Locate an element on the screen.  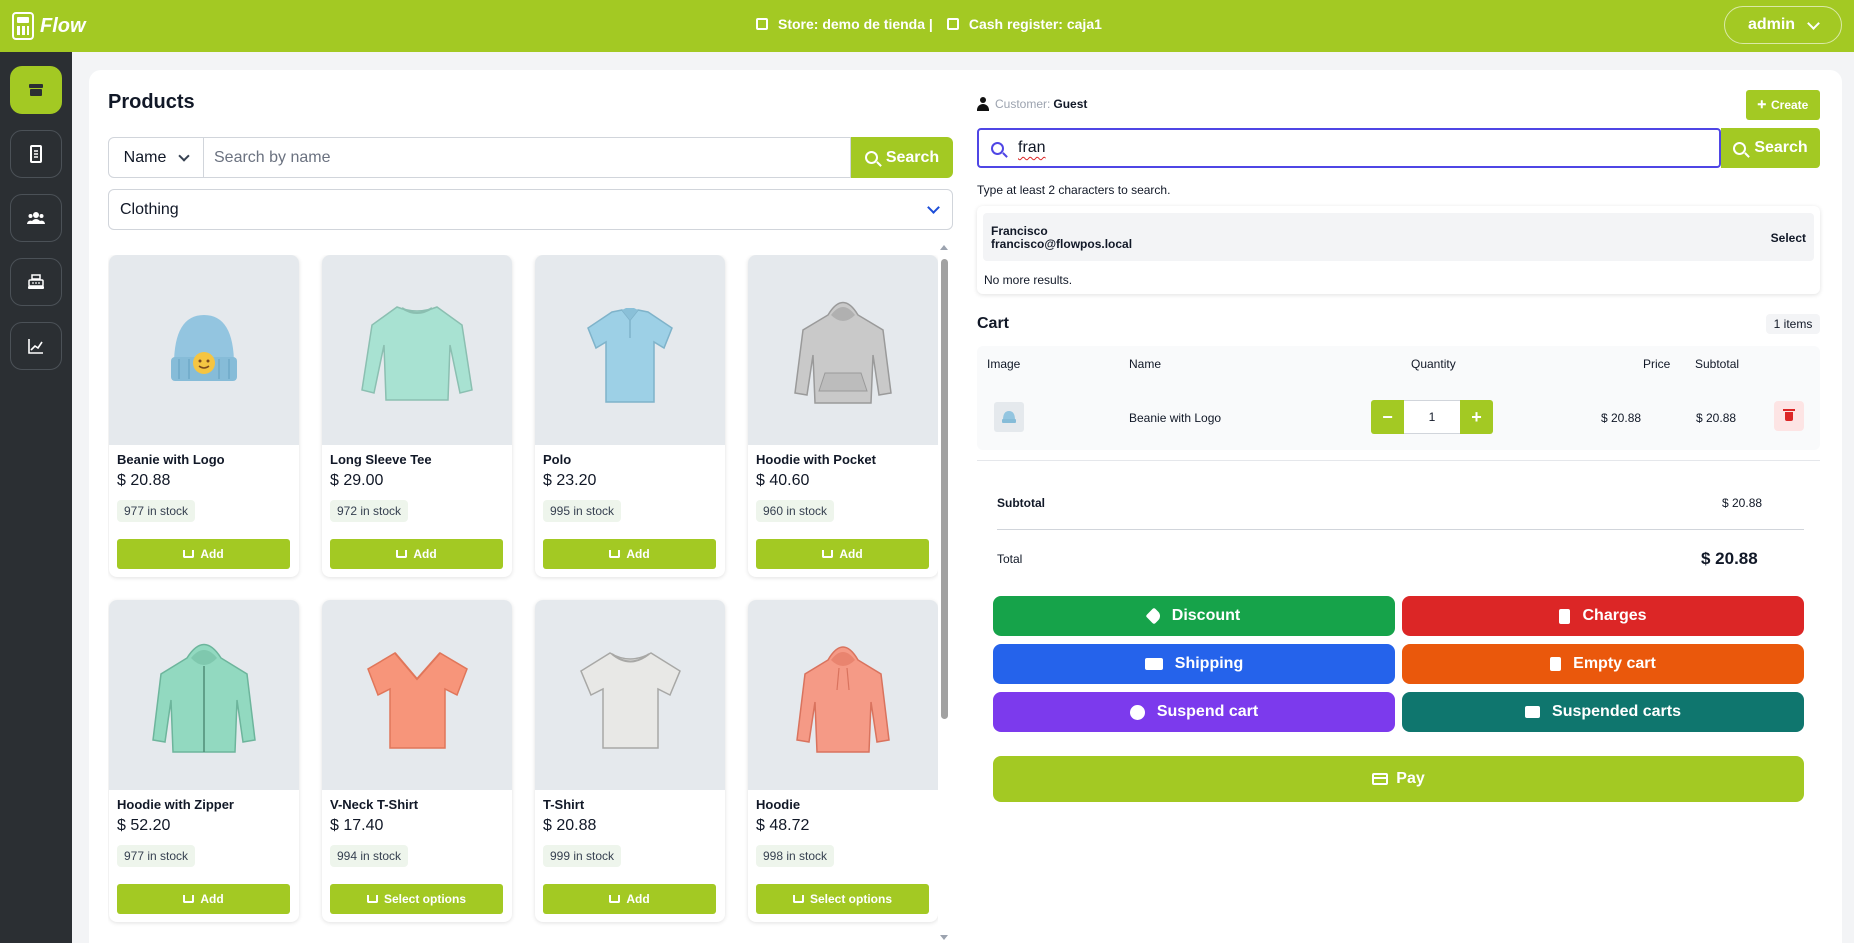
empty-cart-button: Empty cart is located at coordinates (1603, 664).